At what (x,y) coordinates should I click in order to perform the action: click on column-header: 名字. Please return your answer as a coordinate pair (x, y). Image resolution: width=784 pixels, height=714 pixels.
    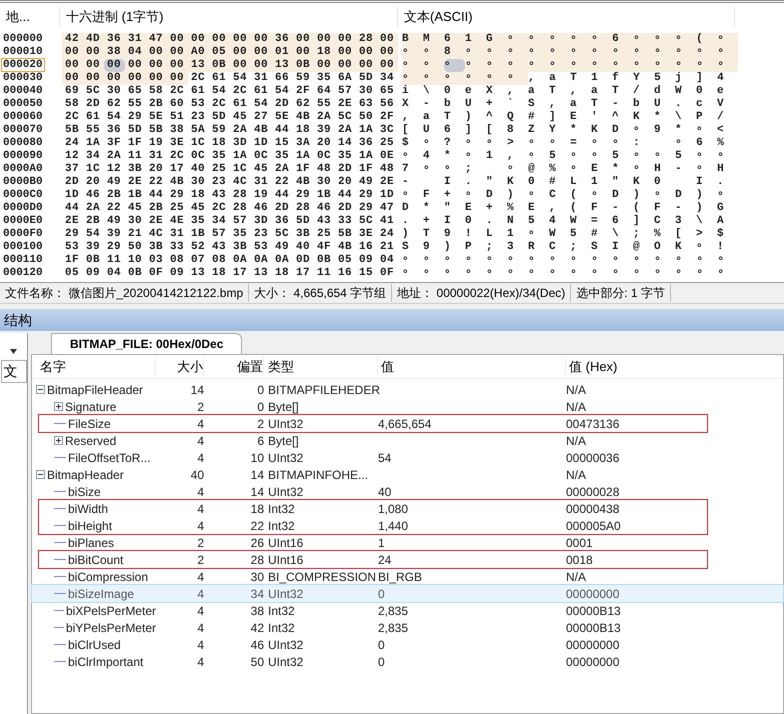
    Looking at the image, I should click on (94, 366).